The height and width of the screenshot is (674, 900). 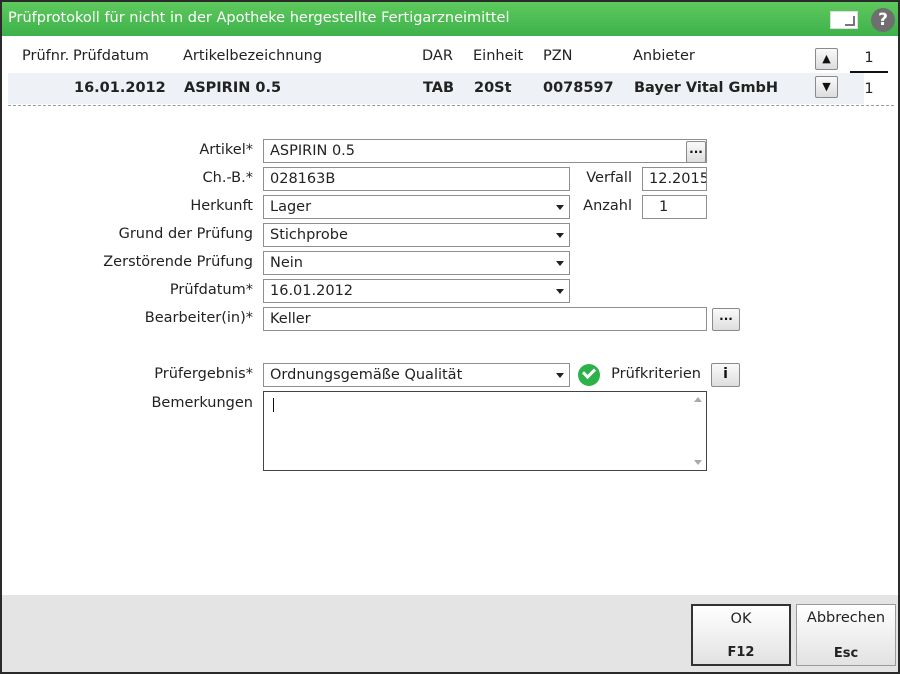 I want to click on pruefdatum-label: Prüfdatum*, so click(x=211, y=290).